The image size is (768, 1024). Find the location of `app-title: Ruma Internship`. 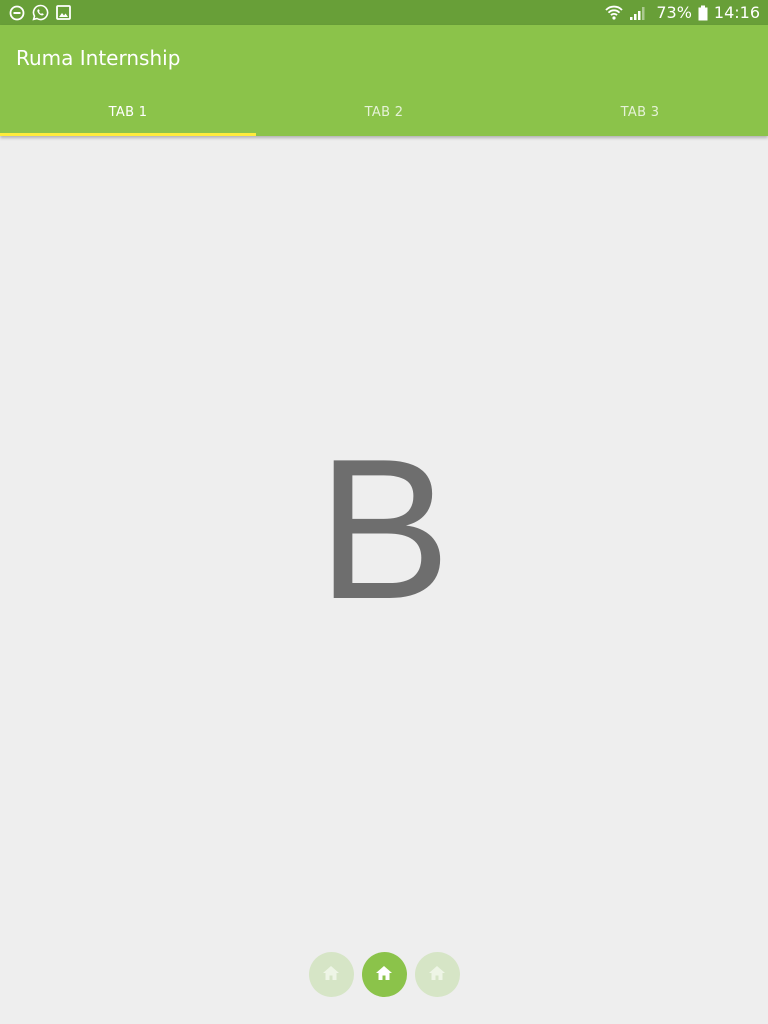

app-title: Ruma Internship is located at coordinates (98, 58).